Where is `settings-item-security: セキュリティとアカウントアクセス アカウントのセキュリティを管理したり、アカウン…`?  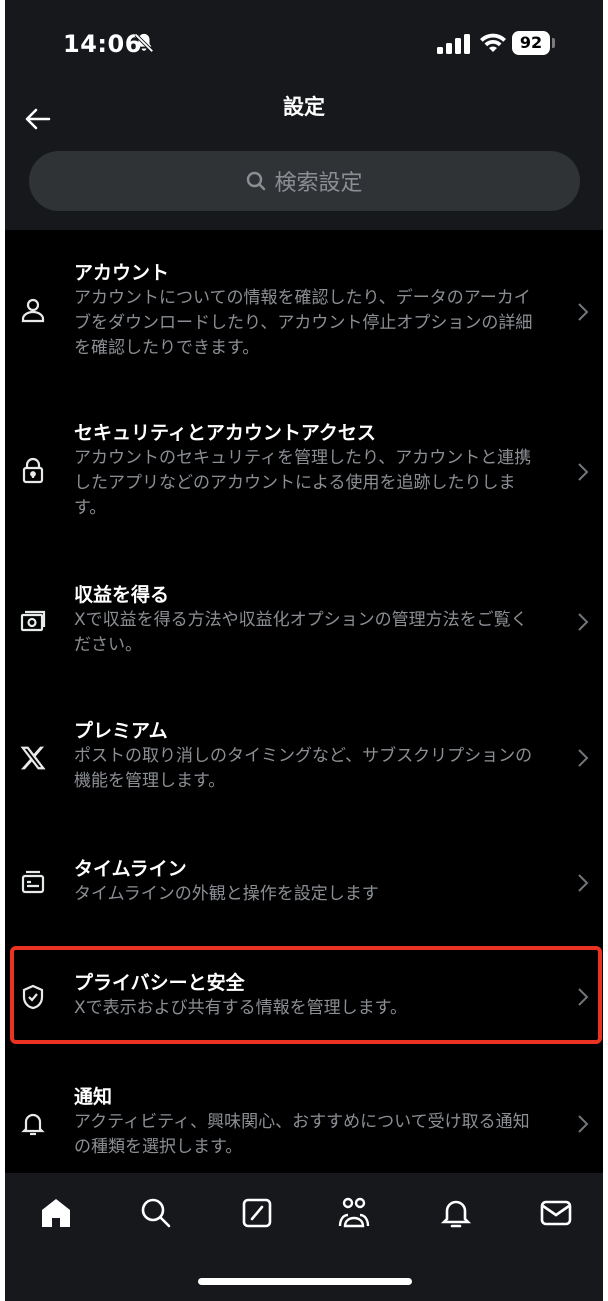
settings-item-security: セキュリティとアカウントアクセス アカウントのセキュリティを管理したり、アカウン… is located at coordinates (304, 472).